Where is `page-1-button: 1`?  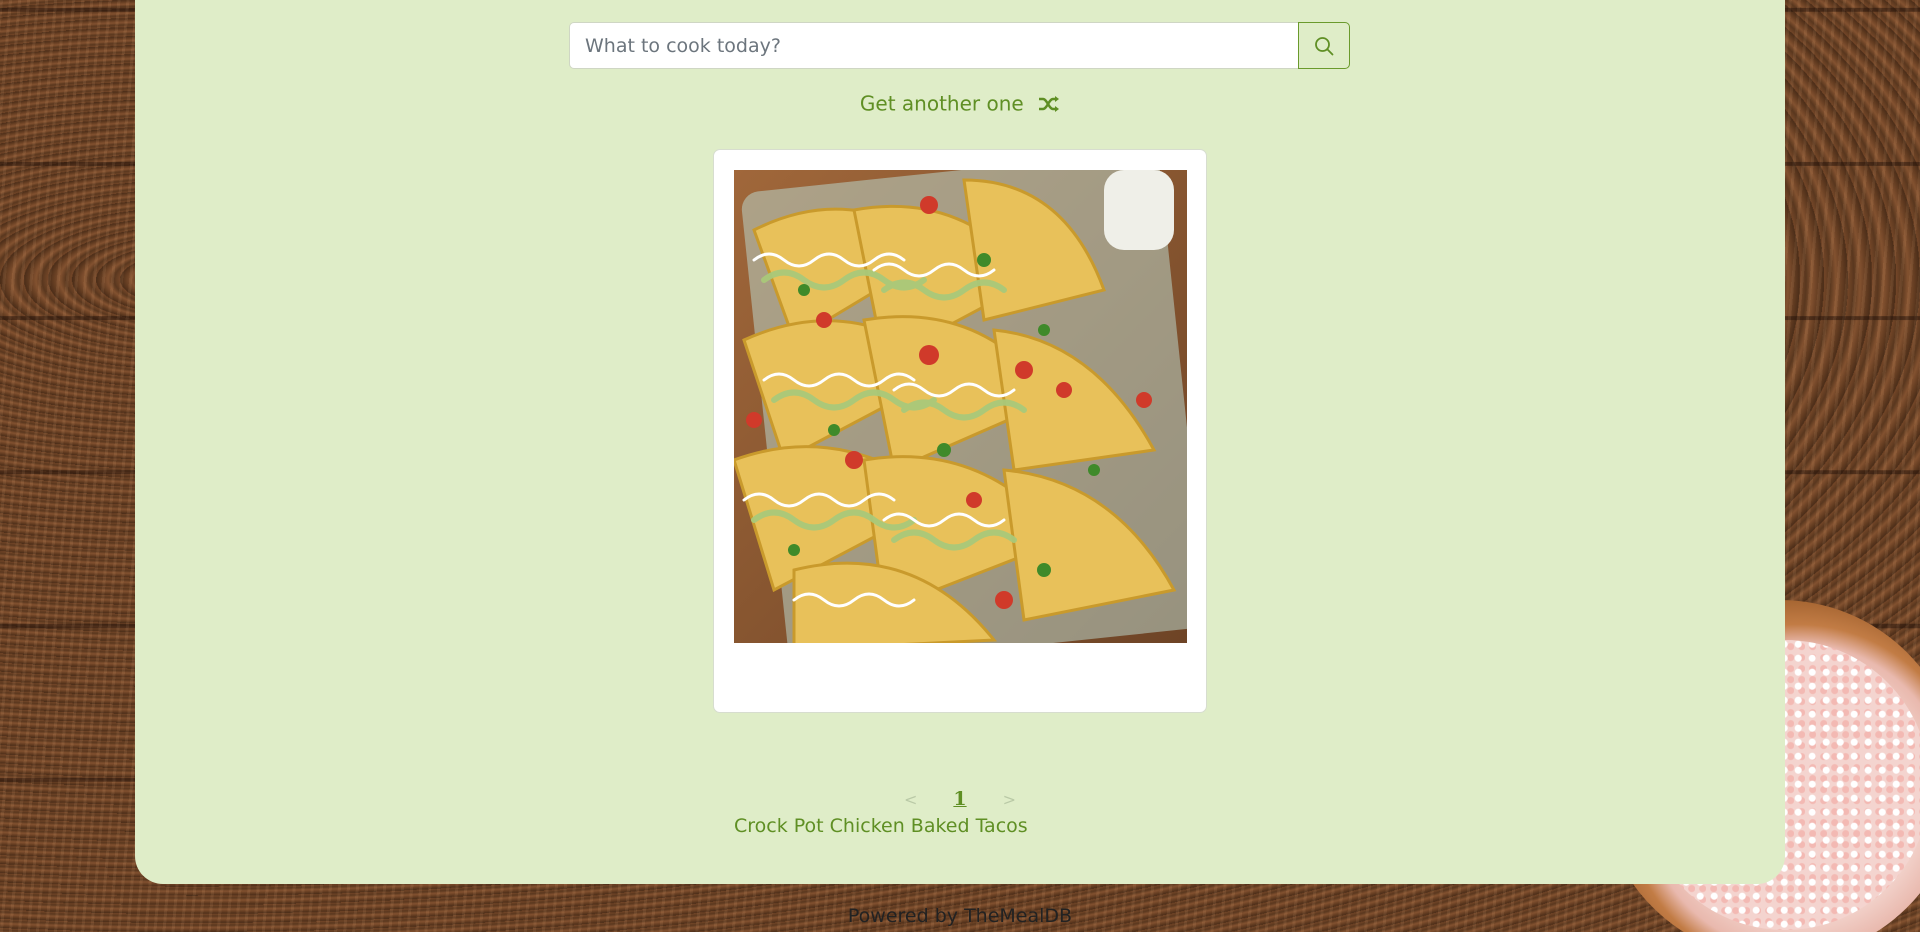
page-1-button: 1 is located at coordinates (959, 799).